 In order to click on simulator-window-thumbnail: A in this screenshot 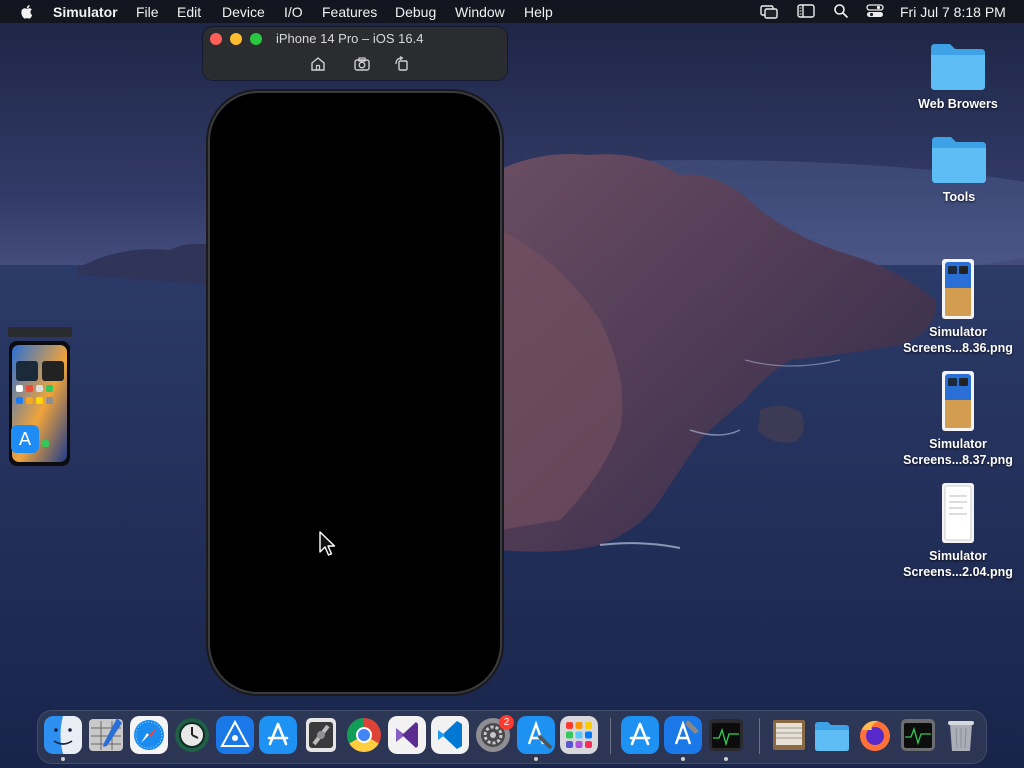, I will do `click(39, 403)`.